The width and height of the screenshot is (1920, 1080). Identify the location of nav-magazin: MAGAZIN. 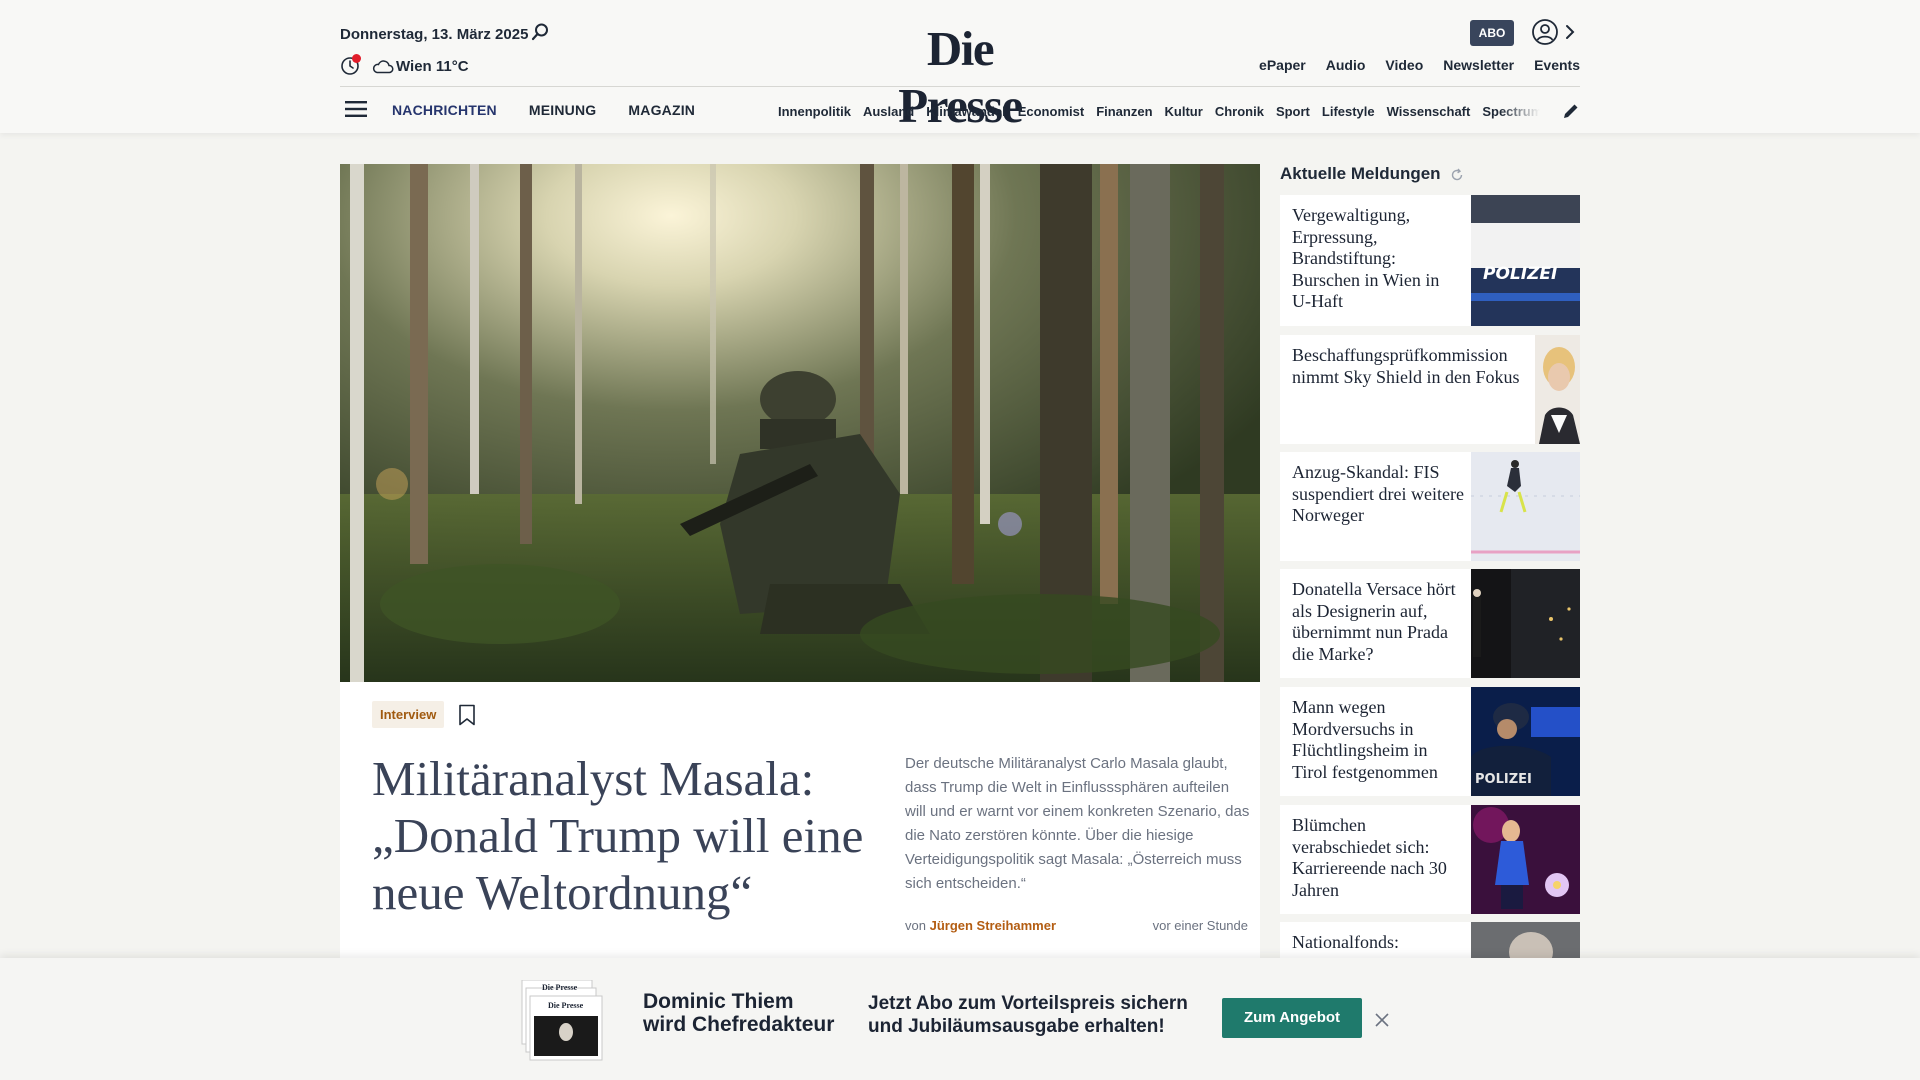
(661, 110).